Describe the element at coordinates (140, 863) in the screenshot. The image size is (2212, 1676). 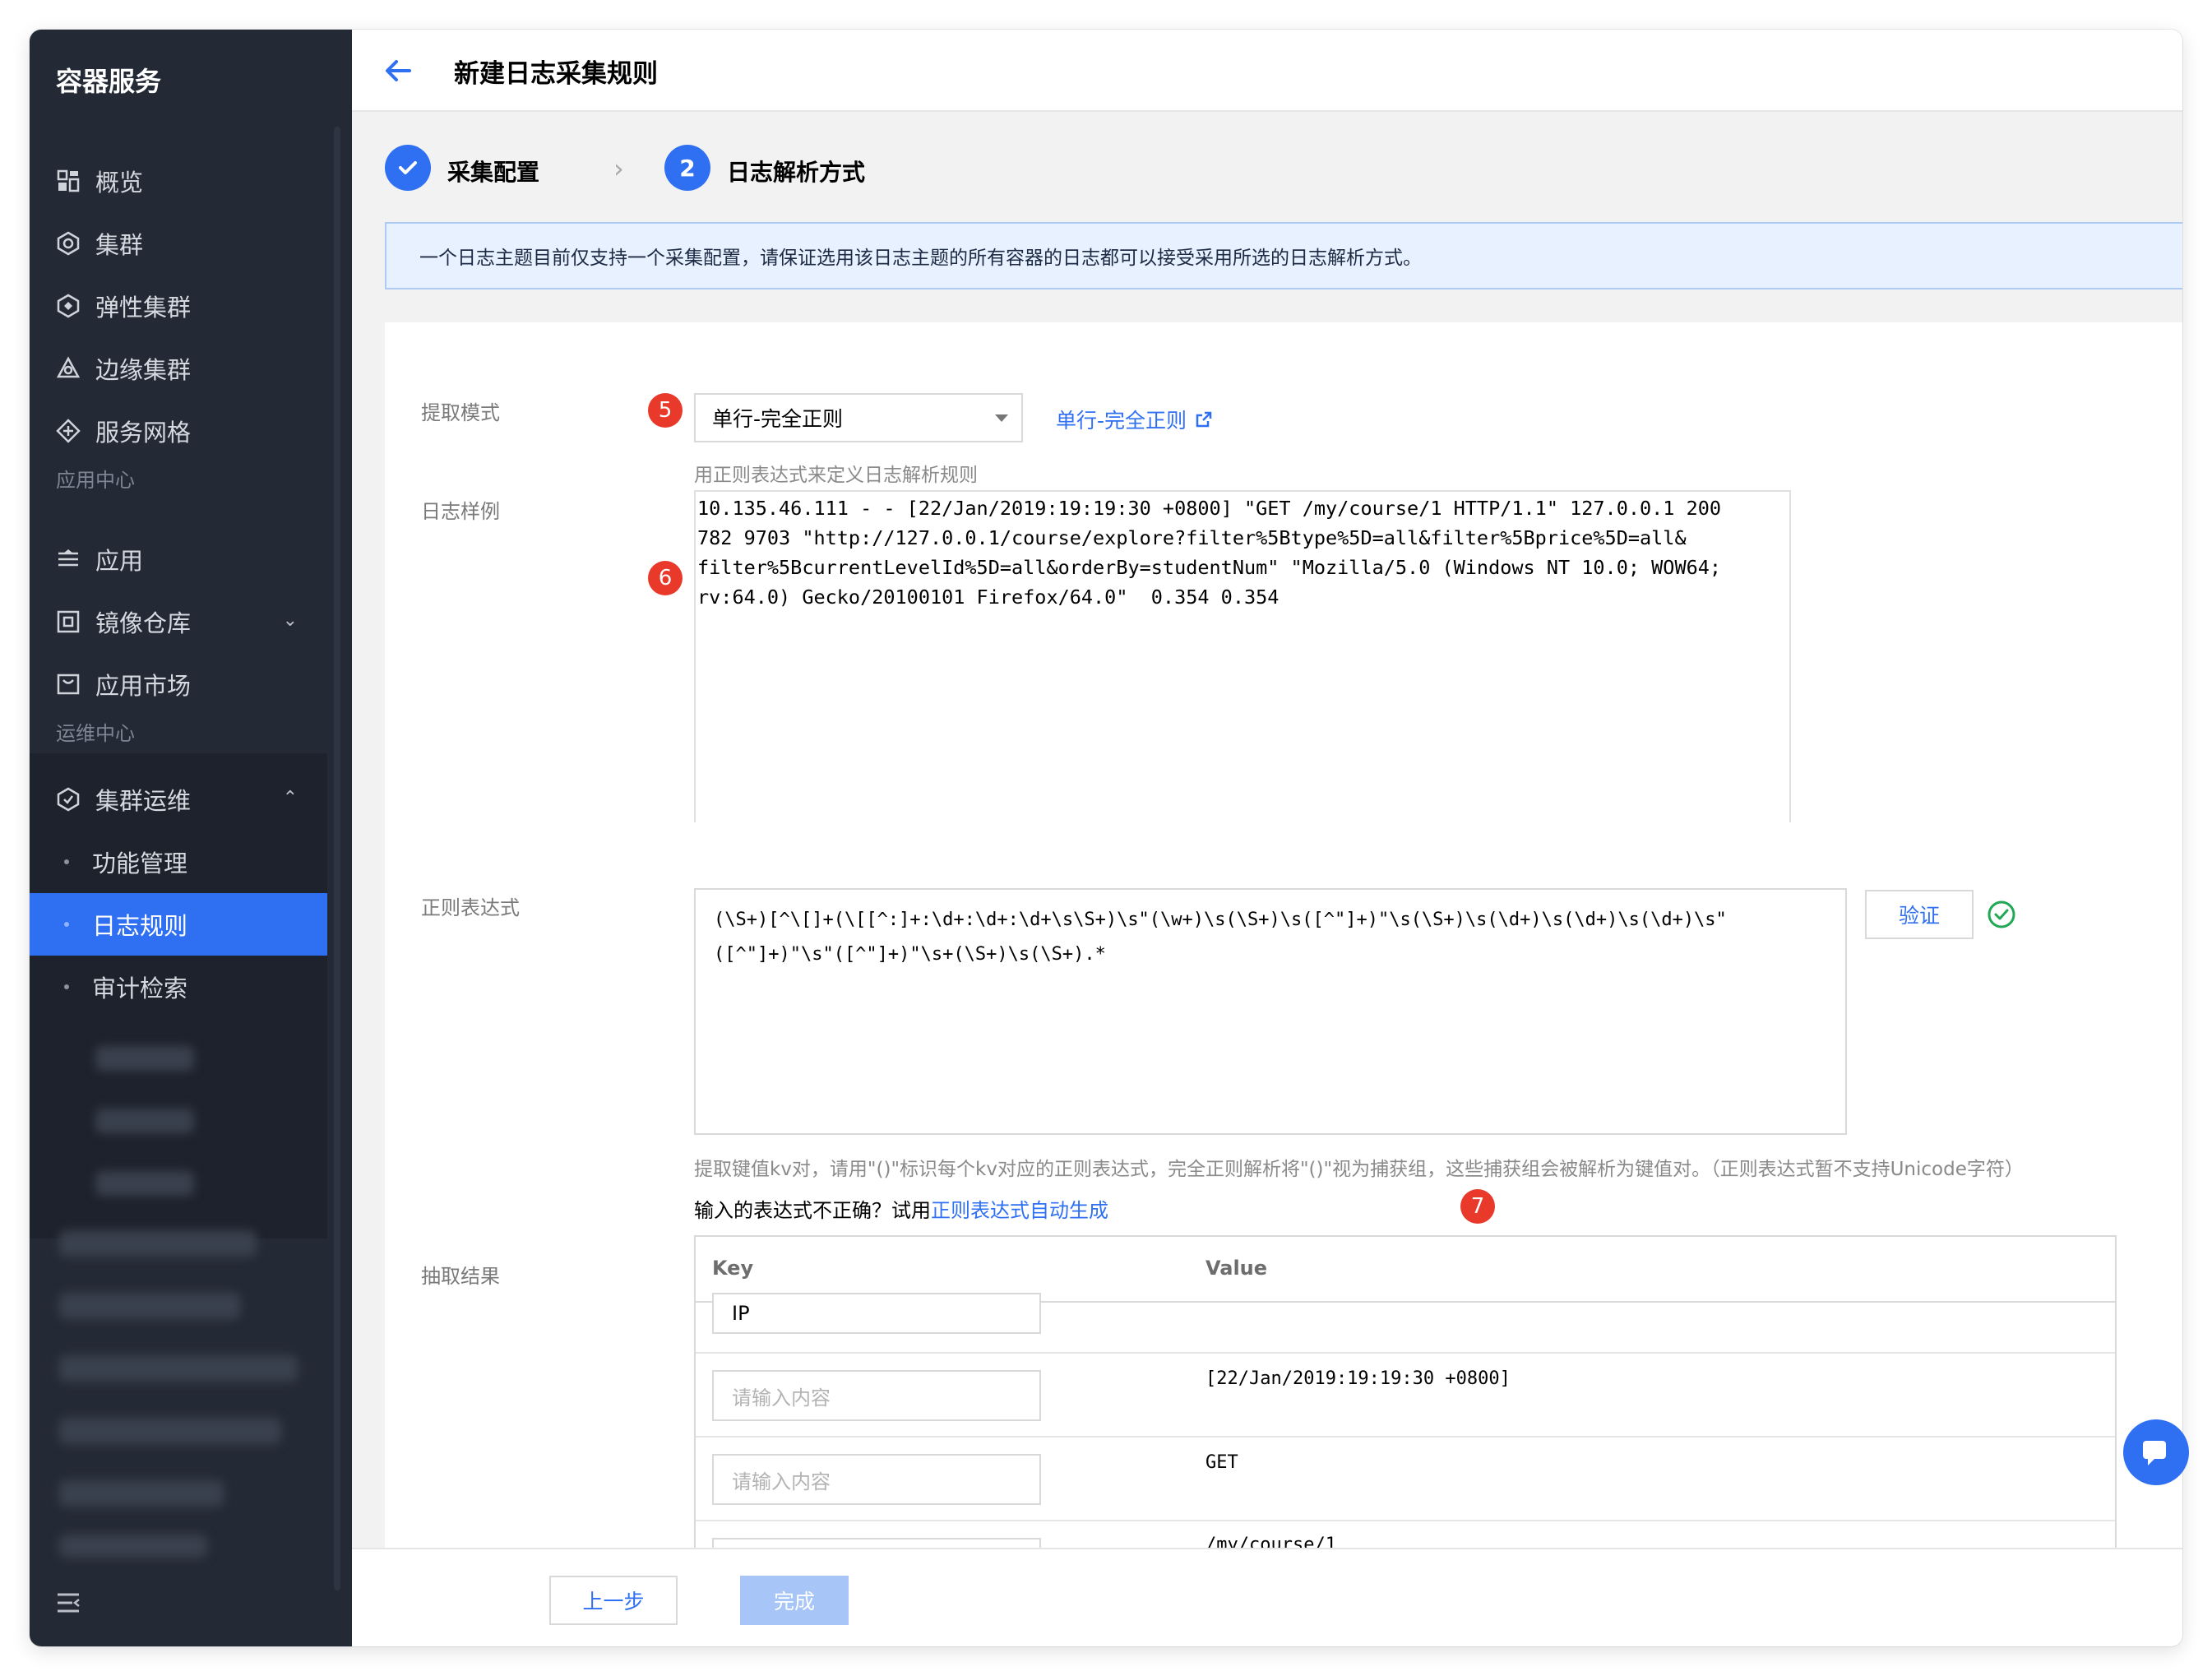
I see `sidebar-item-label: 功能管理` at that location.